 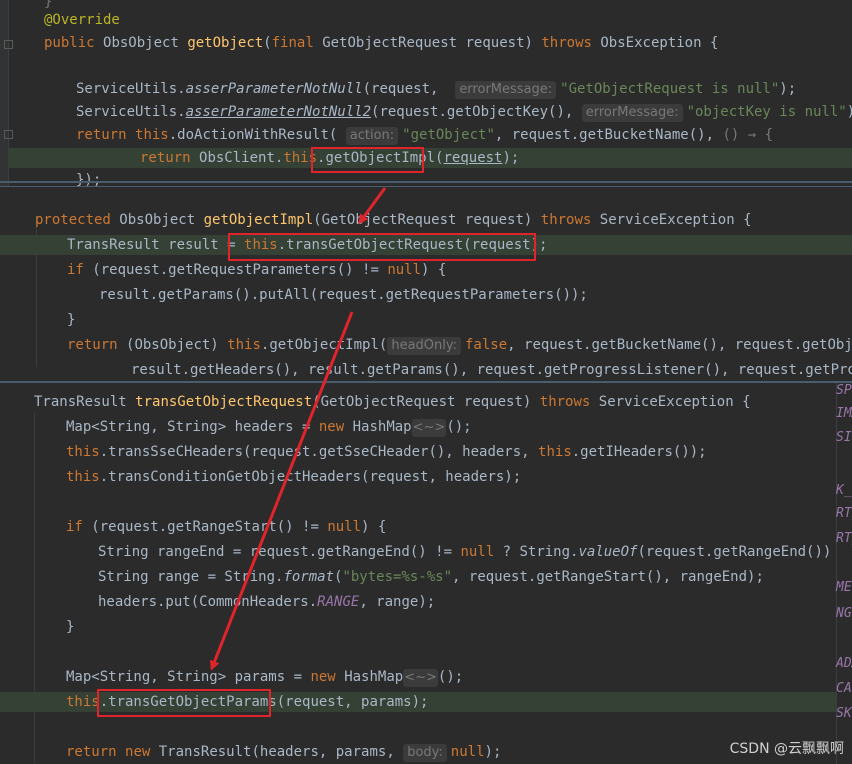 I want to click on watermark: CSDN @云飘飘啊, so click(x=786, y=749).